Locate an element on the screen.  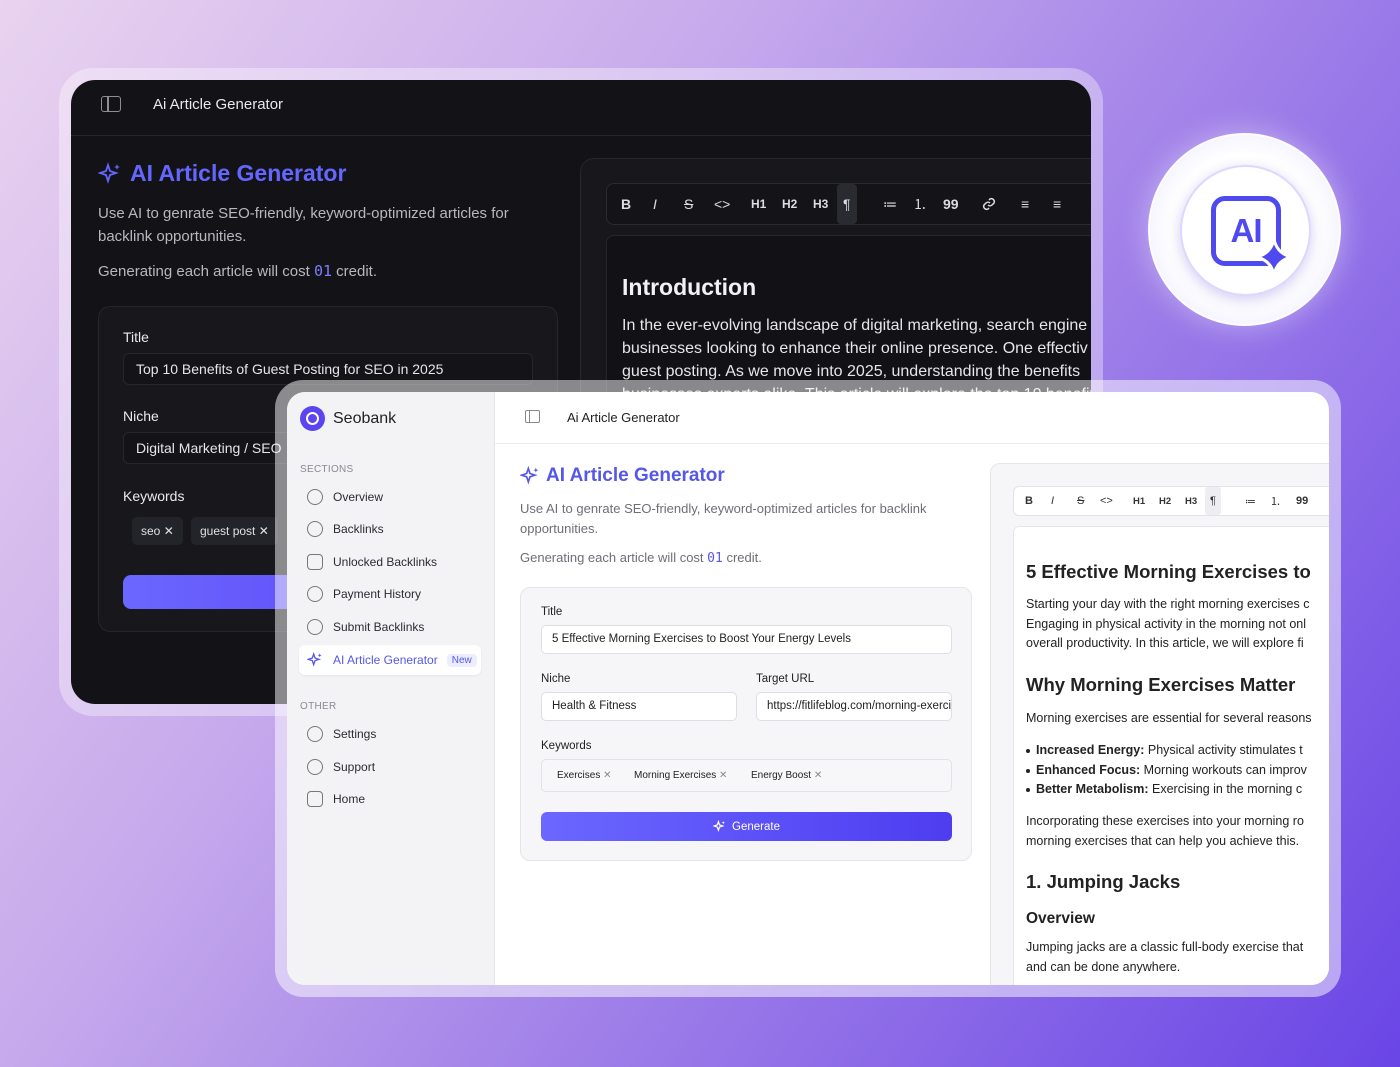
dark-heading-text: AI Article Generator is located at coordinates (238, 173).